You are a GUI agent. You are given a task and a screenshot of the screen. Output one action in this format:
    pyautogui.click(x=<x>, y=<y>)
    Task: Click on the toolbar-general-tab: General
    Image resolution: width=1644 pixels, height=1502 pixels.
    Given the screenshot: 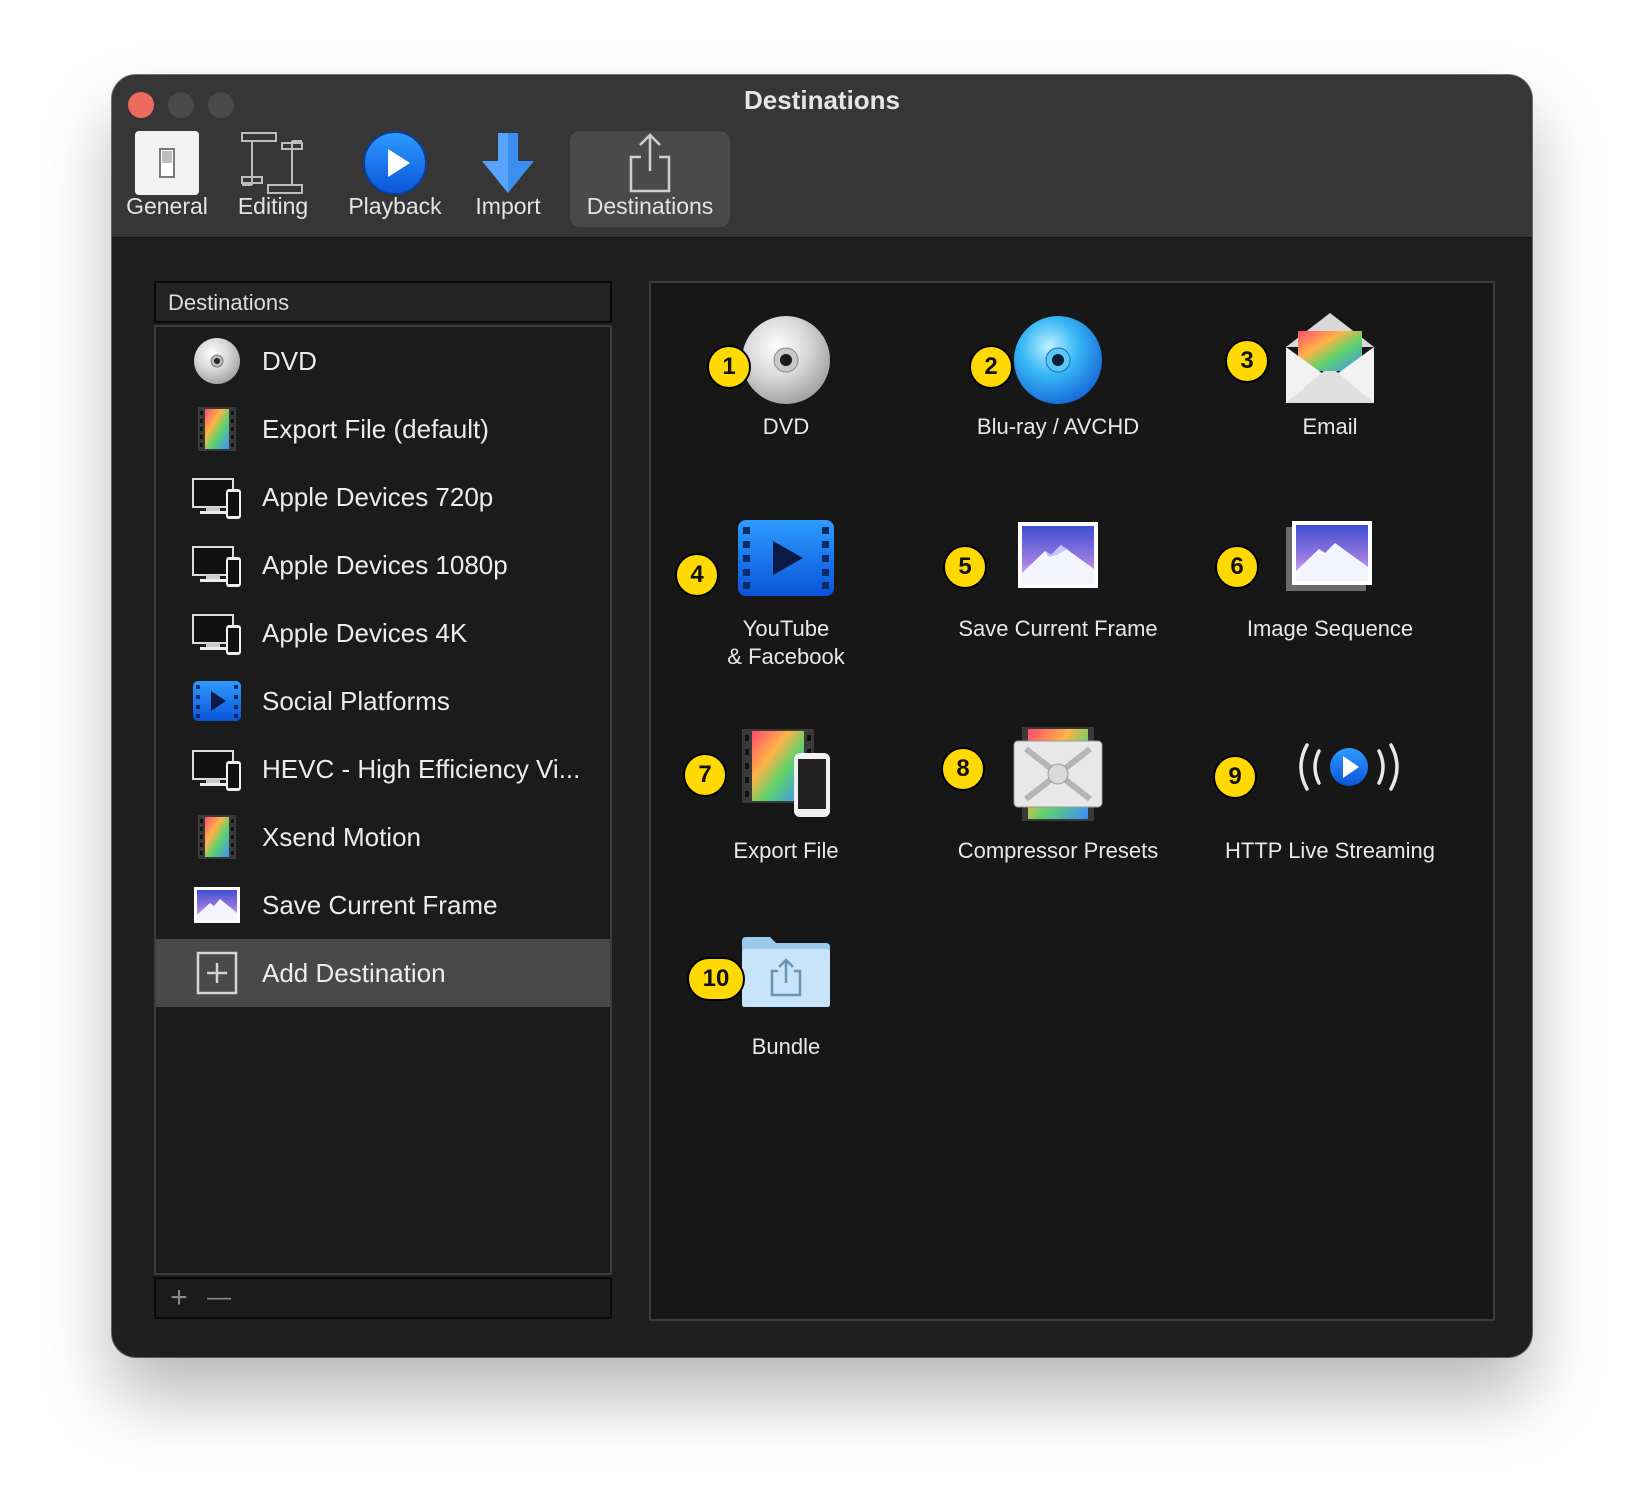 What is the action you would take?
    pyautogui.click(x=167, y=179)
    